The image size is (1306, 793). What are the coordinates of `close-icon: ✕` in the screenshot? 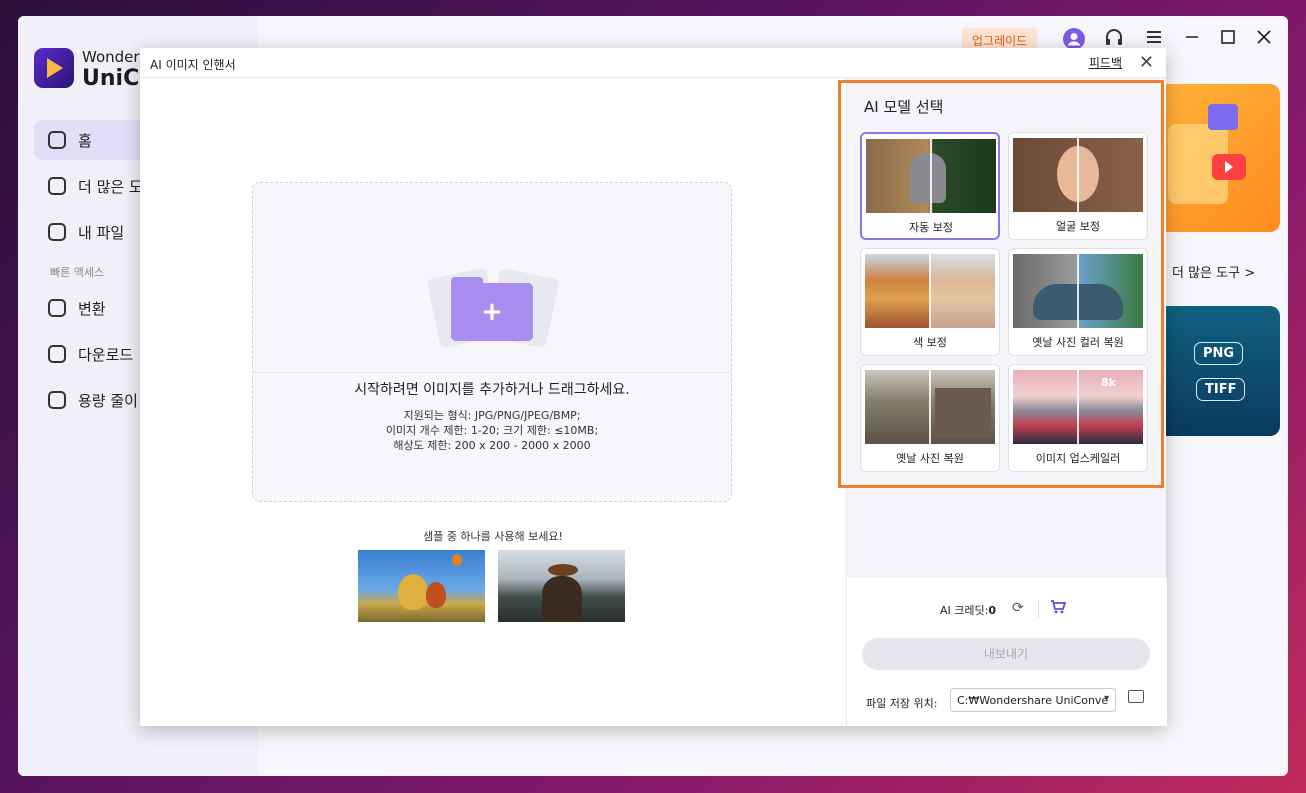 It's located at (1146, 62).